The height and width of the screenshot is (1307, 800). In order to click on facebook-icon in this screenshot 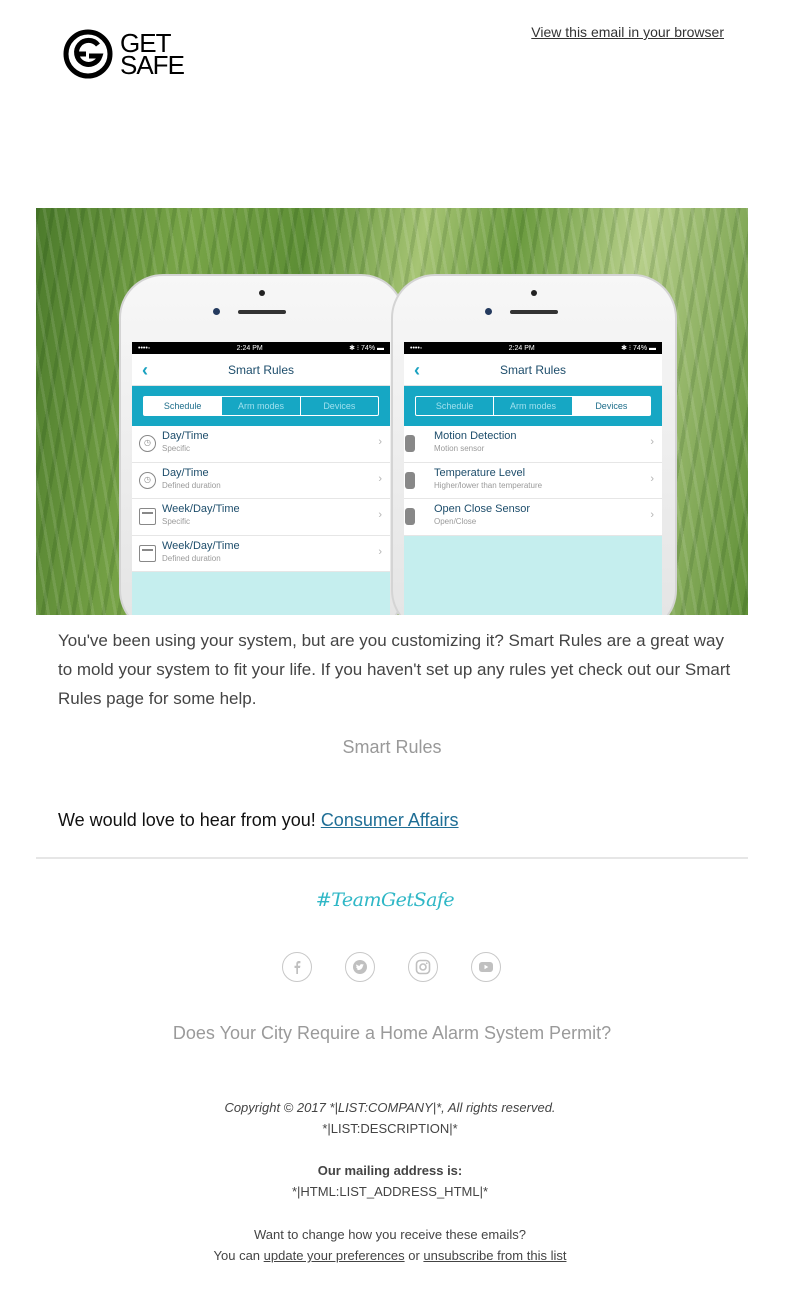, I will do `click(297, 967)`.